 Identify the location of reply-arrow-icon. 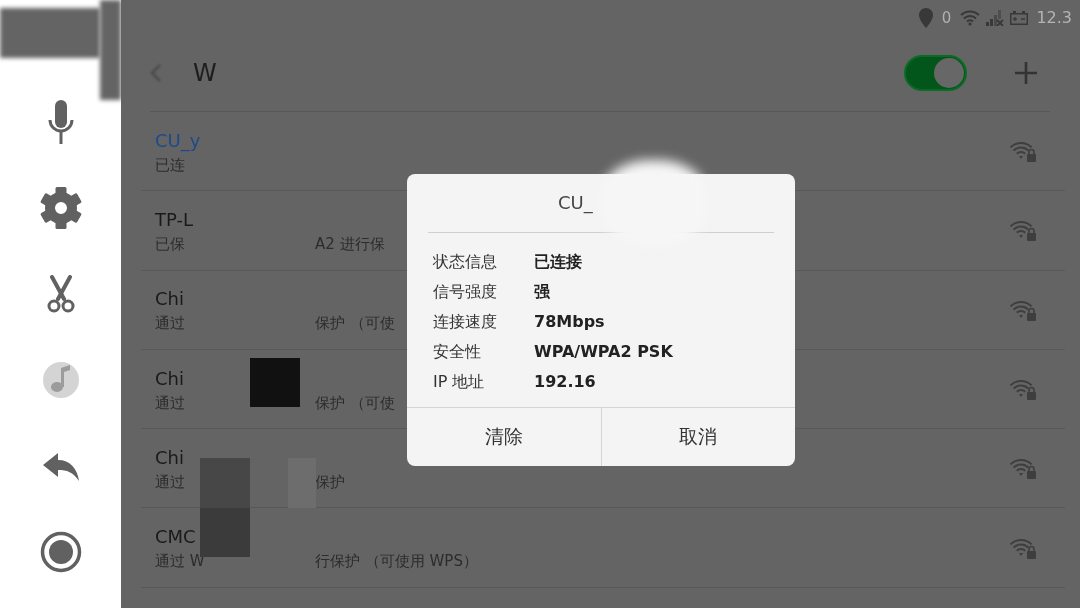
(60, 466).